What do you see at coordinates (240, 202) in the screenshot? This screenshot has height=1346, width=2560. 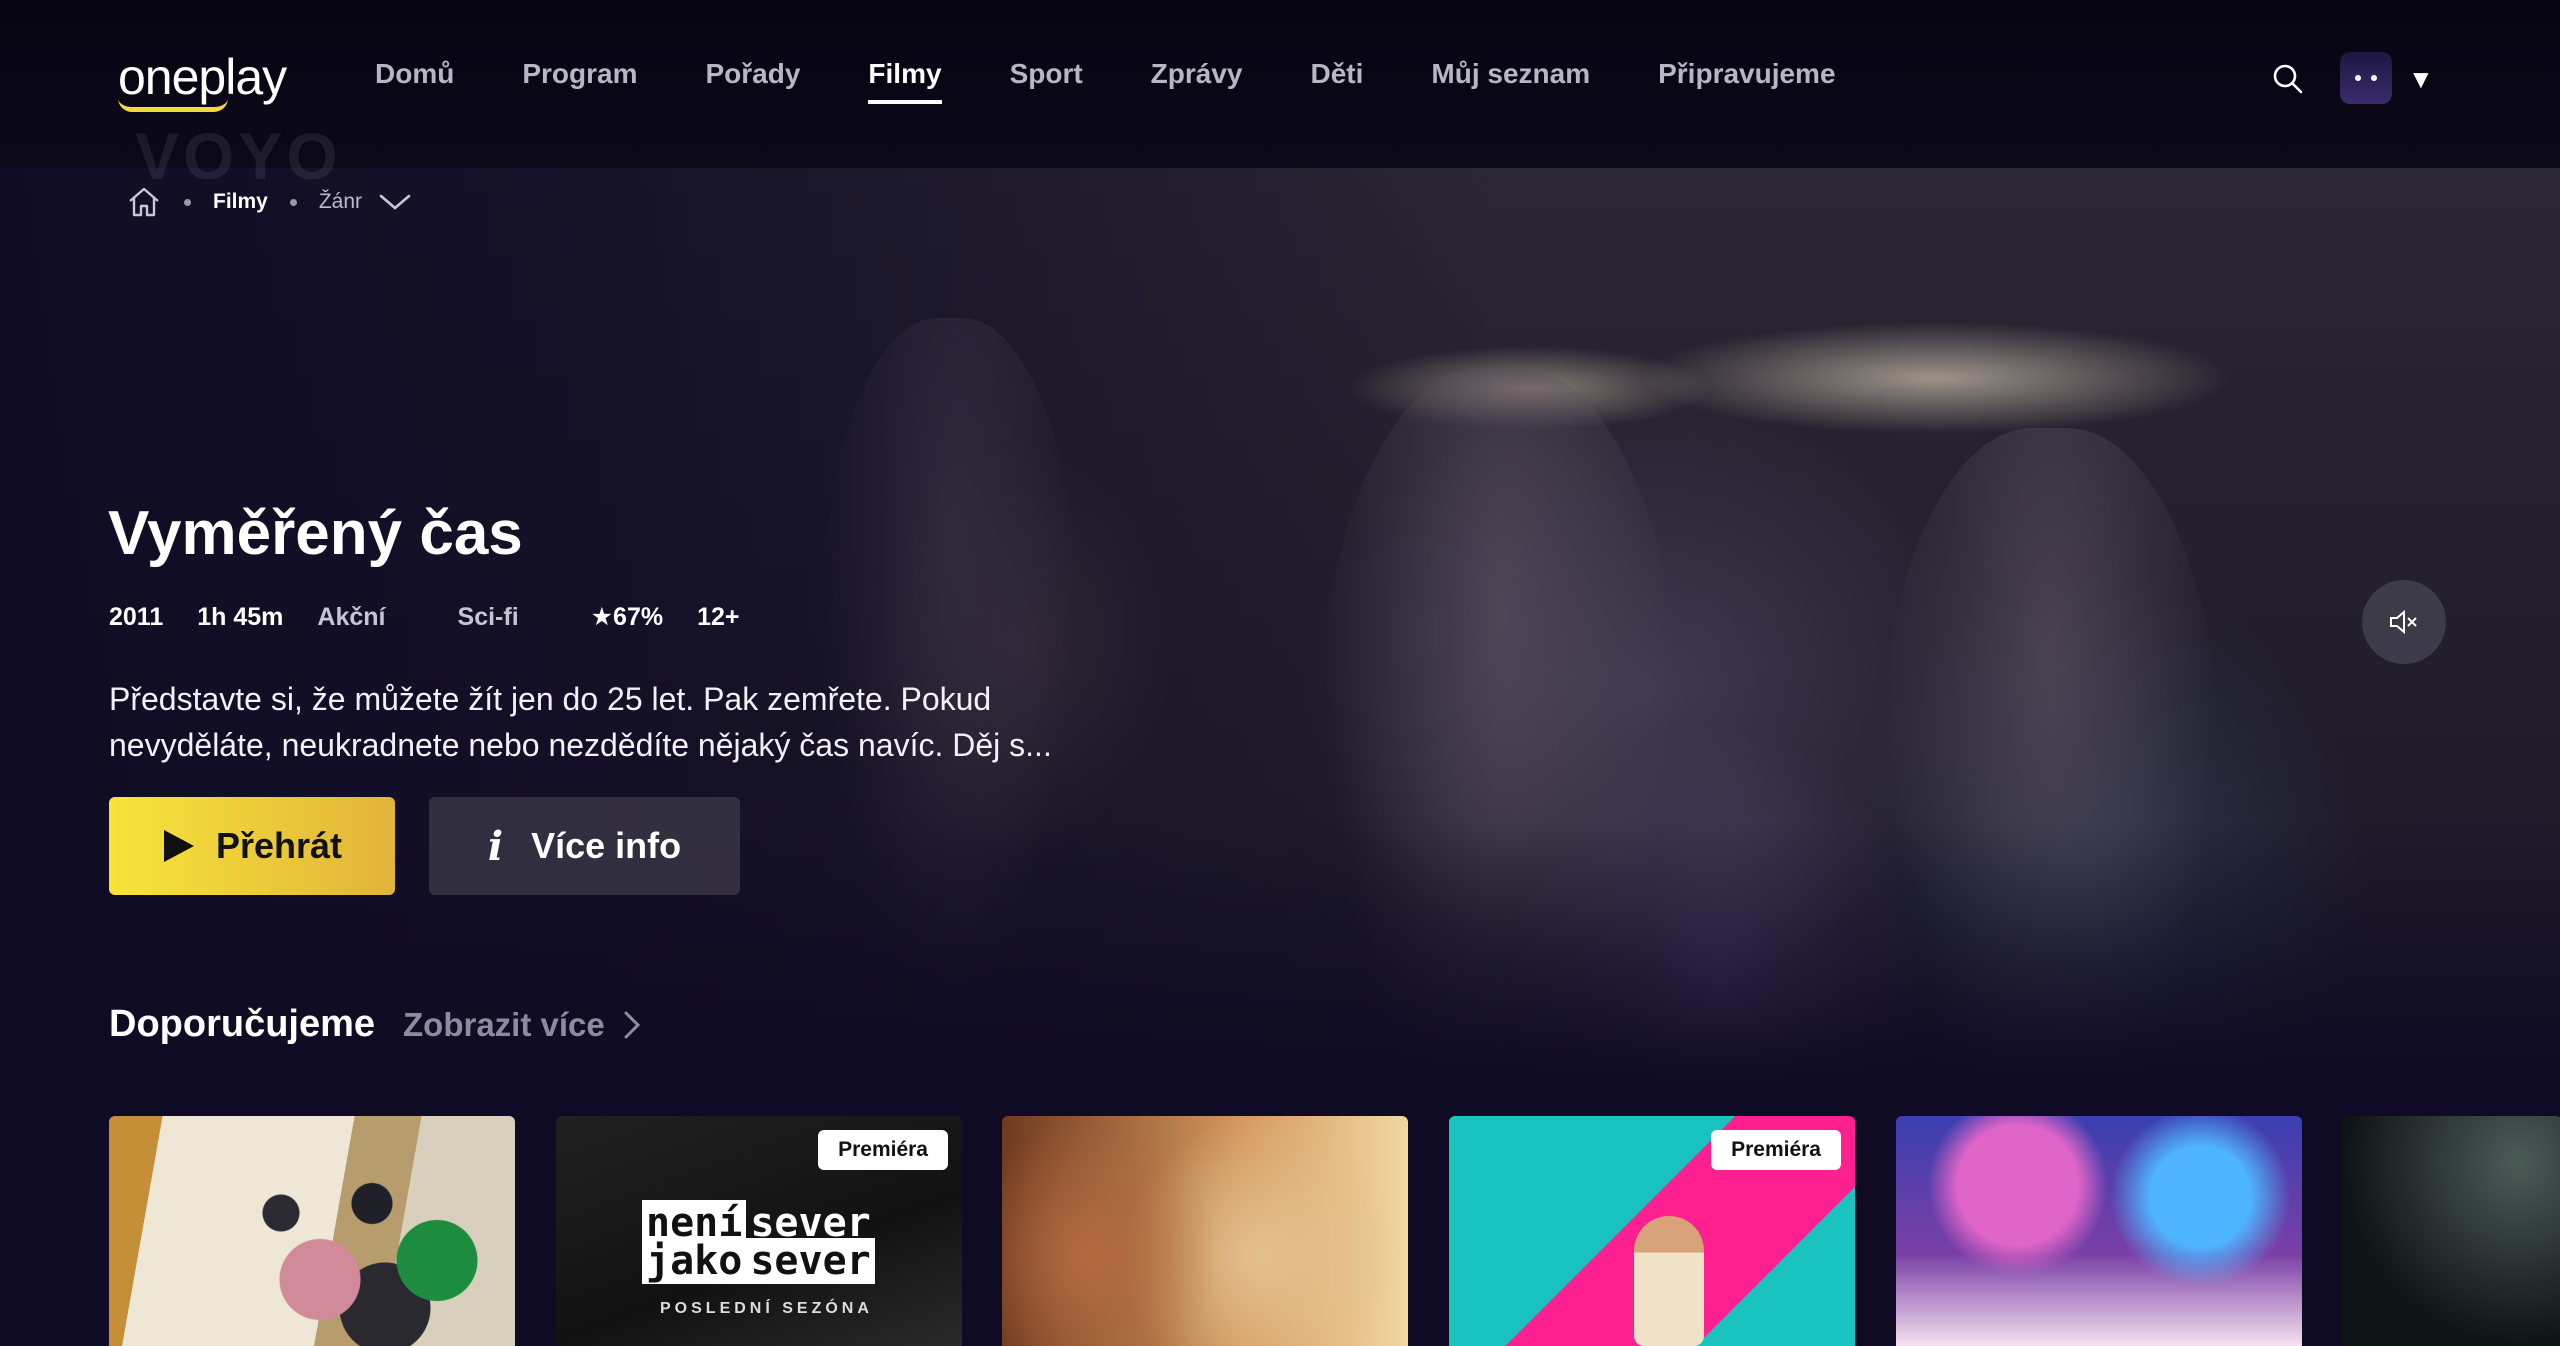 I see `breadcrumb-filmy: Filmy` at bounding box center [240, 202].